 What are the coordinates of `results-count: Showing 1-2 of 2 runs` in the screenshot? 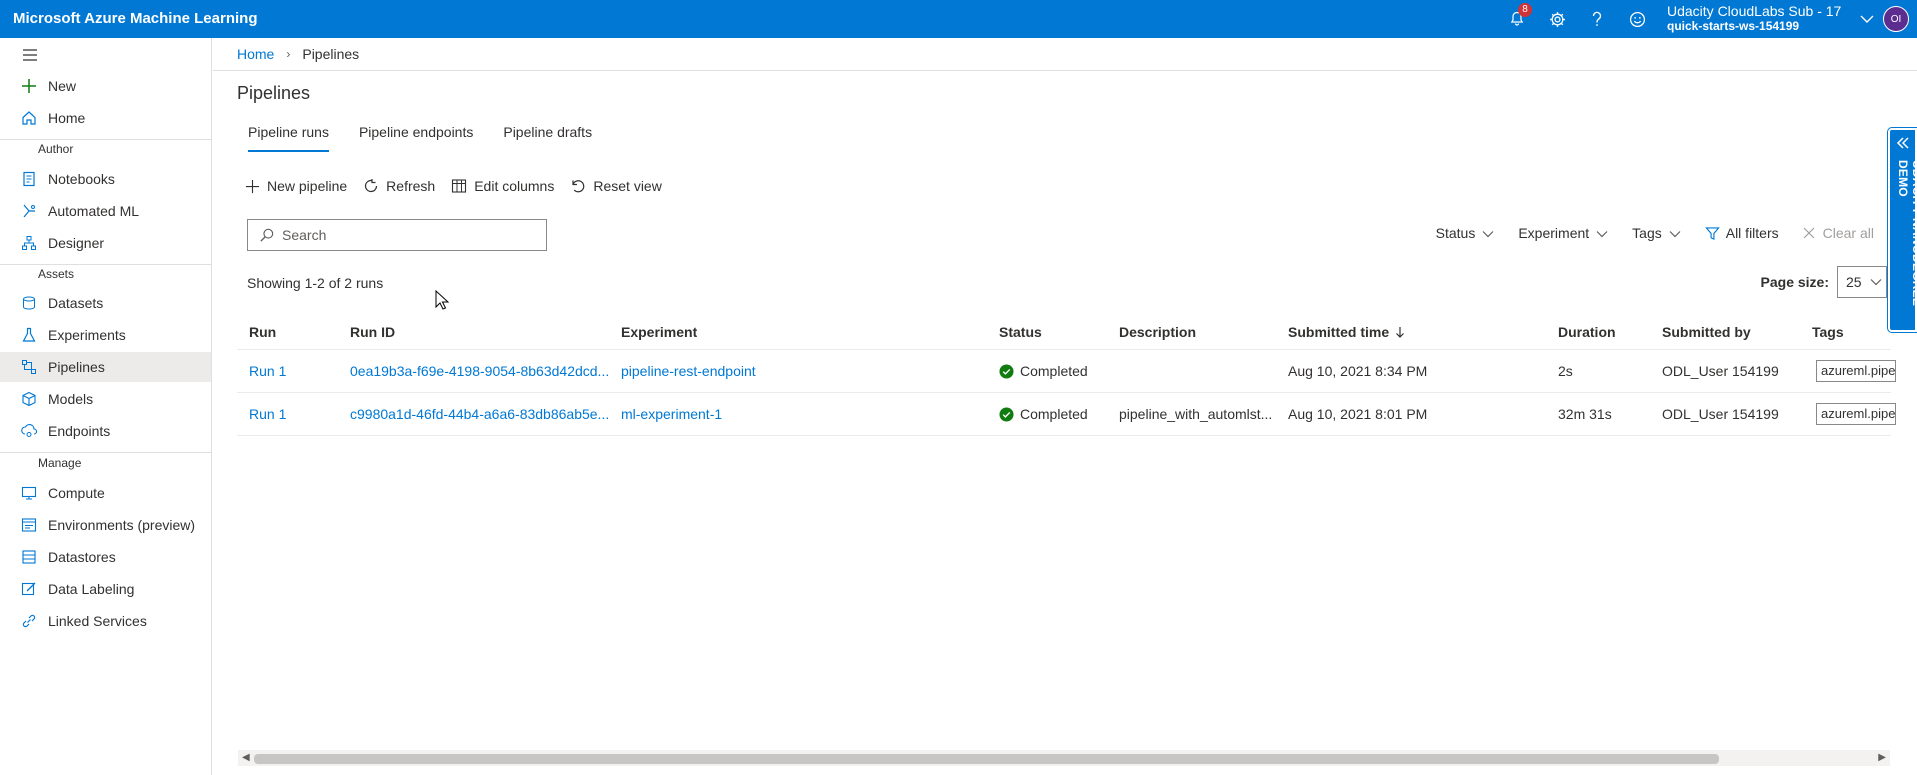 It's located at (315, 283).